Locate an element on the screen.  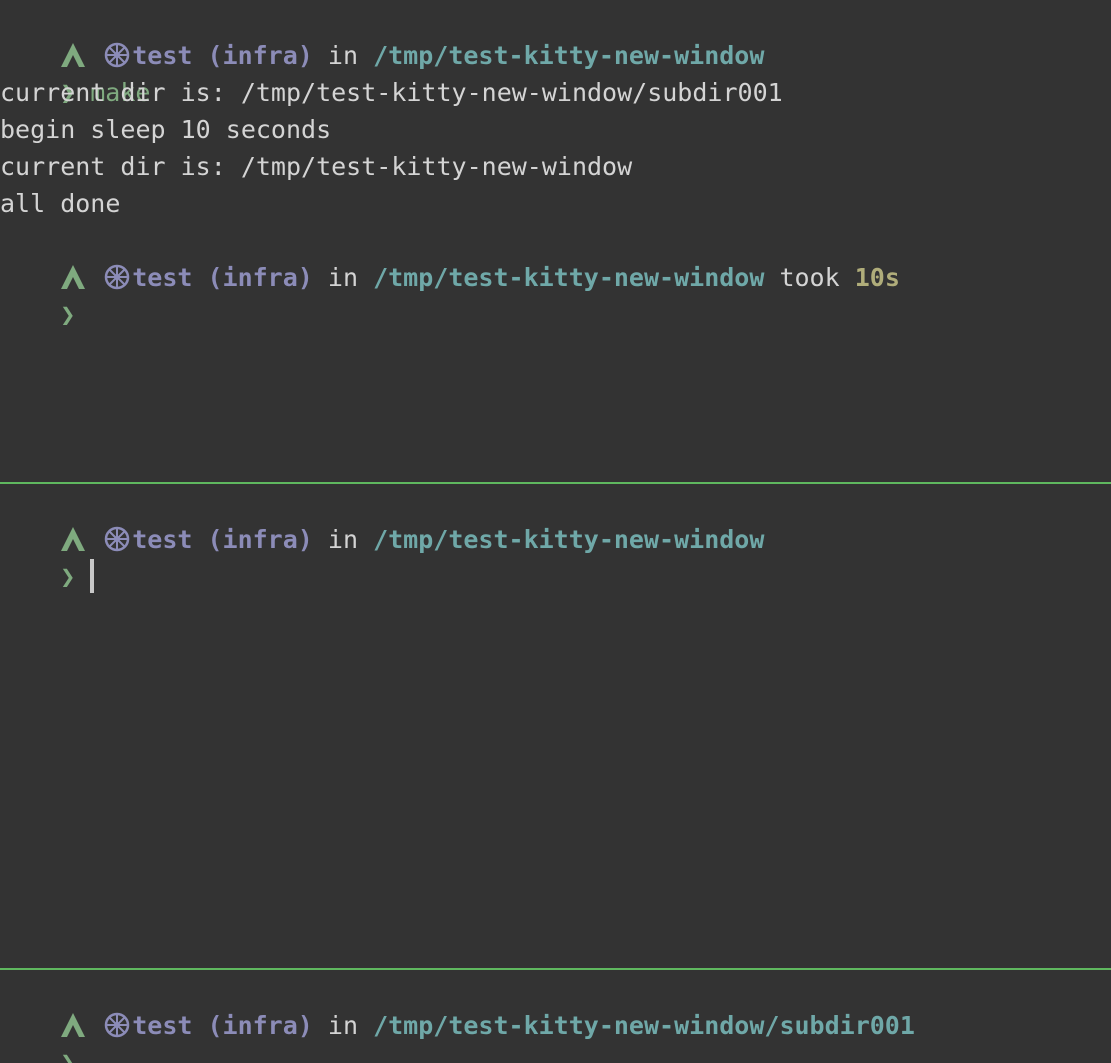
took-word: took is located at coordinates (809, 277).